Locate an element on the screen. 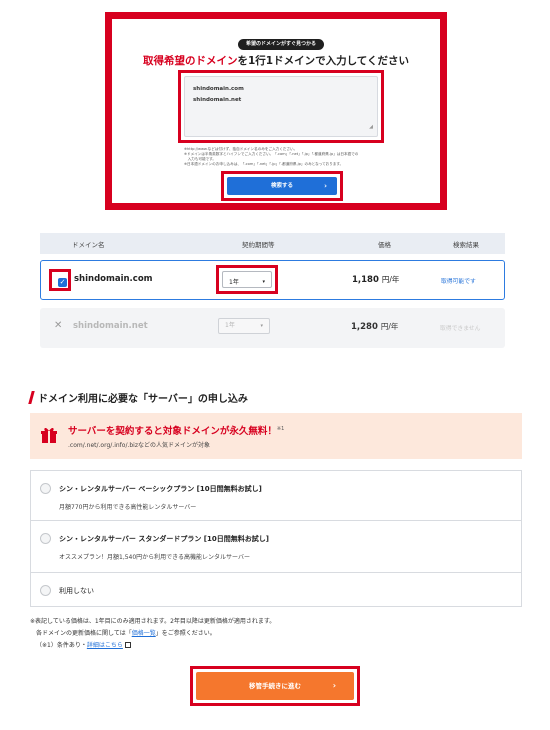 Image resolution: width=550 pixels, height=730 pixels. footnote-text: 各ドメインの更新価格に関しては「 is located at coordinates (84, 633).